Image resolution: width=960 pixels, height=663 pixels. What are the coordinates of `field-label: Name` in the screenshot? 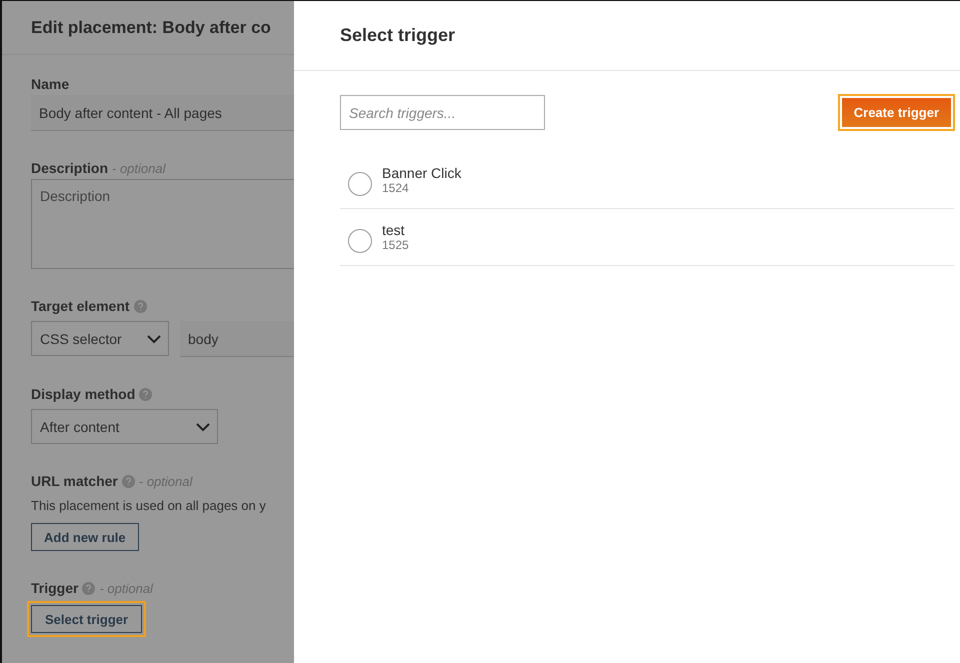 It's located at (50, 84).